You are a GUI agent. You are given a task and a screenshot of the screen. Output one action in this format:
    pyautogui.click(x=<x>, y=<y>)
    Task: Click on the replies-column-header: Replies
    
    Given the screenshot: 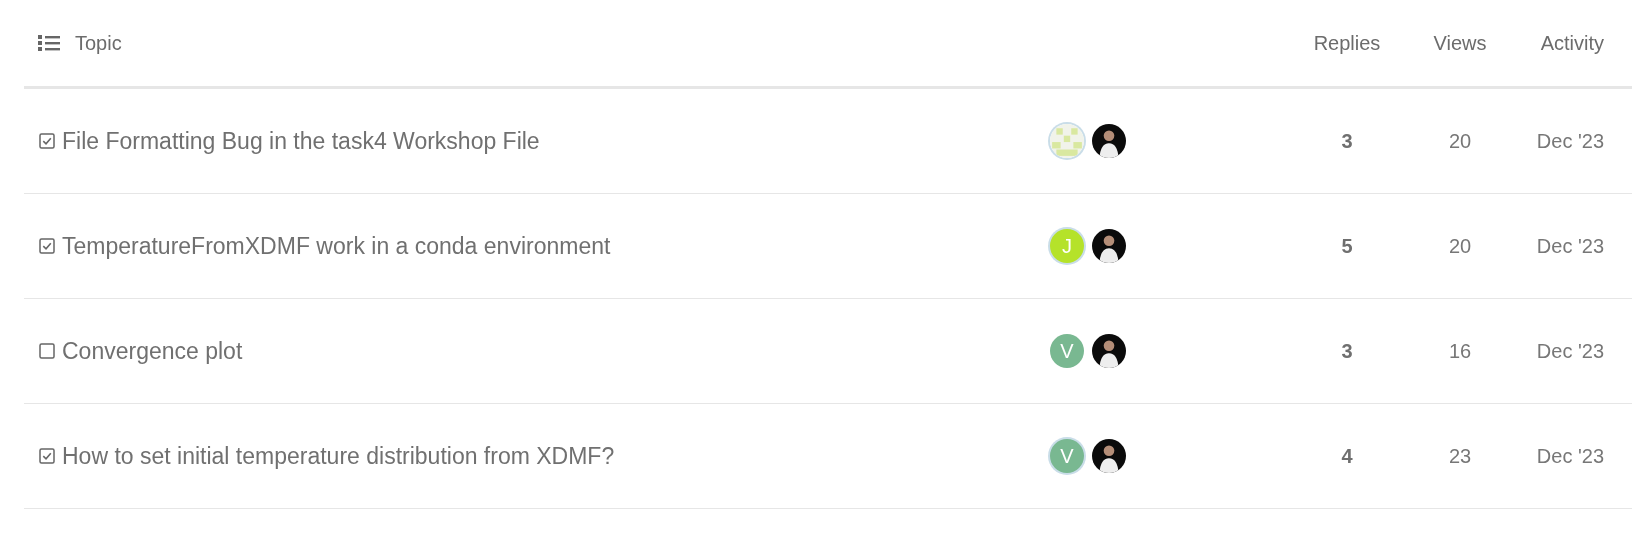 What is the action you would take?
    pyautogui.click(x=1347, y=43)
    